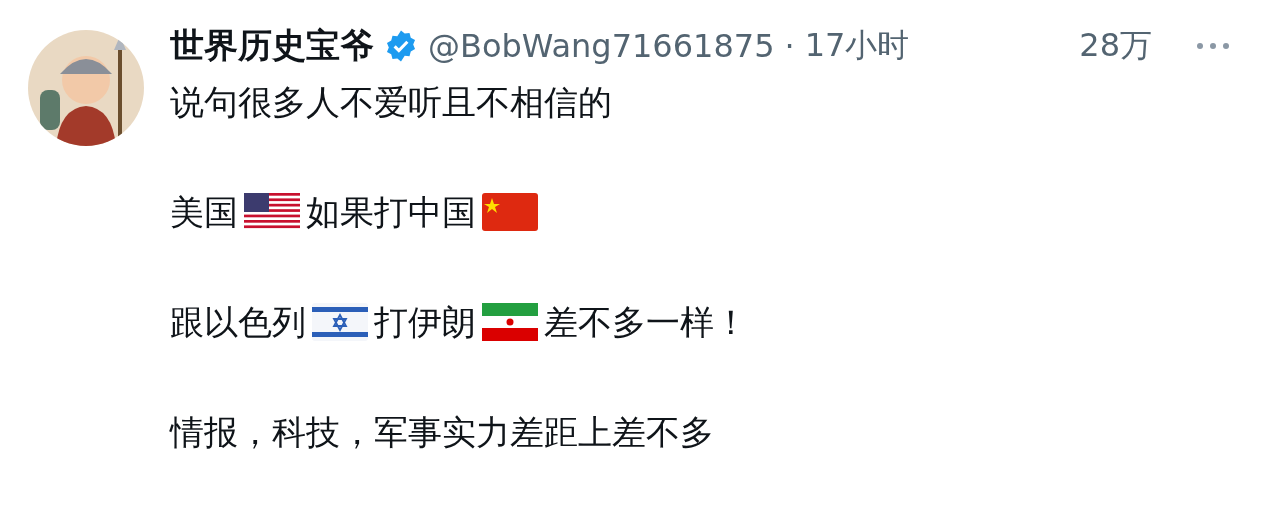  I want to click on post-text: 差不多一样！, so click(646, 322).